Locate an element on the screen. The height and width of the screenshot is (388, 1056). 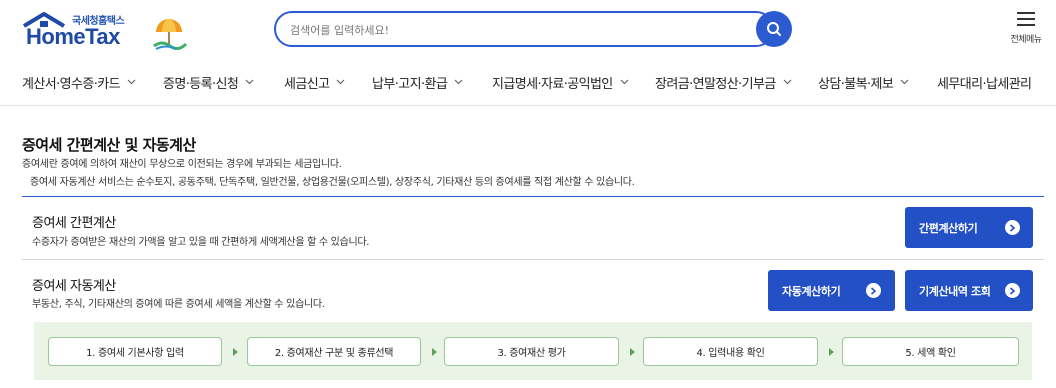
nav-item-statements: 지급명세·자료·공익법인 is located at coordinates (560, 82).